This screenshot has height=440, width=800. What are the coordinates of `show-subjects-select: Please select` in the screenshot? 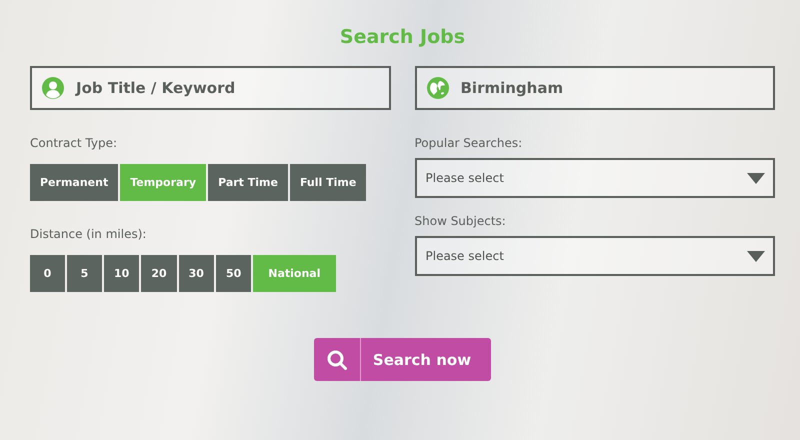 It's located at (594, 256).